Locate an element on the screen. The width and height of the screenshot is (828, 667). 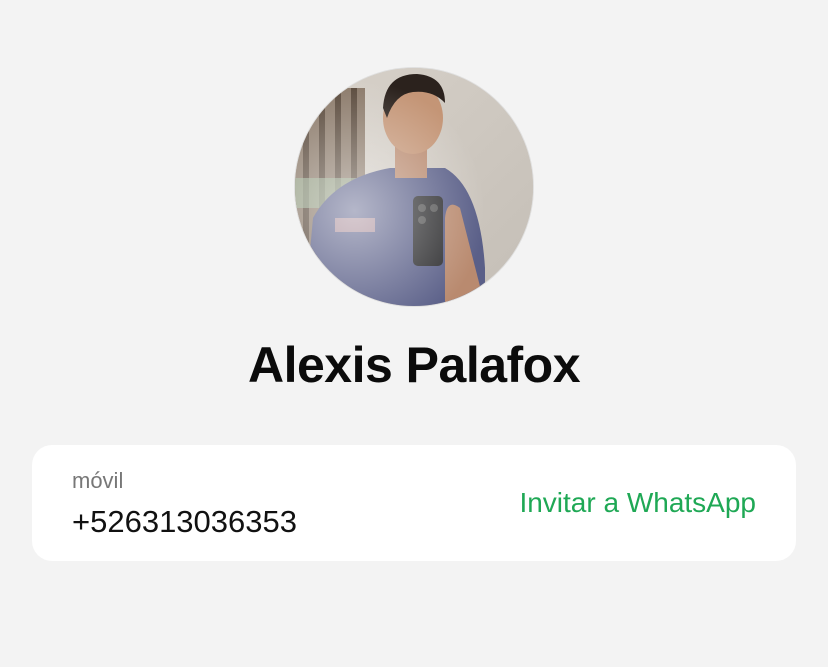
contact-name: Alexis Palafox is located at coordinates (414, 365).